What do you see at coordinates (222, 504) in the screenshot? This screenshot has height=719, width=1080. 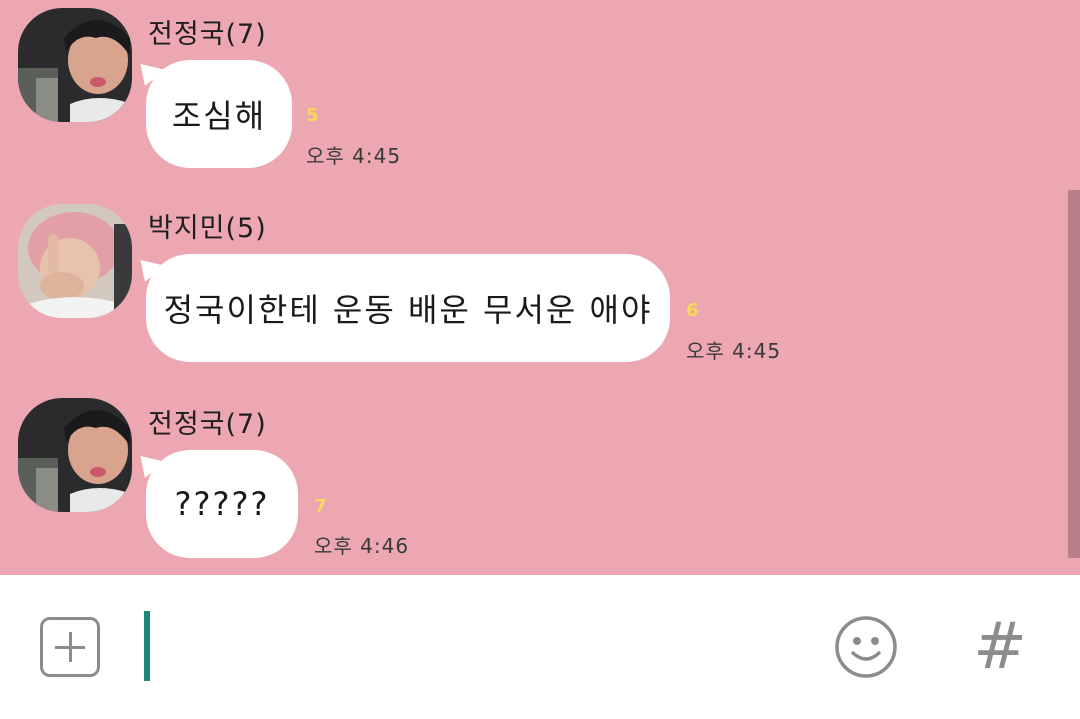 I see `message-bubble: ?????` at bounding box center [222, 504].